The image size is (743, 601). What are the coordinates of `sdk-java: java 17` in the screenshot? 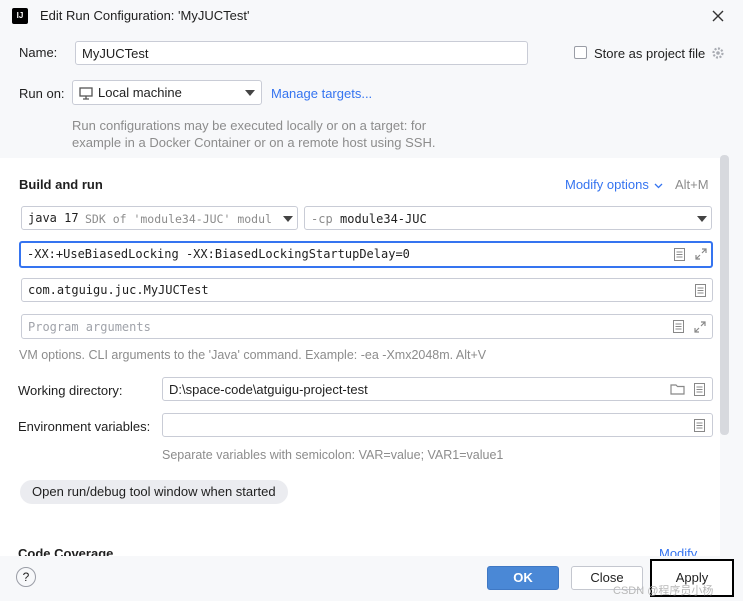 It's located at (53, 218).